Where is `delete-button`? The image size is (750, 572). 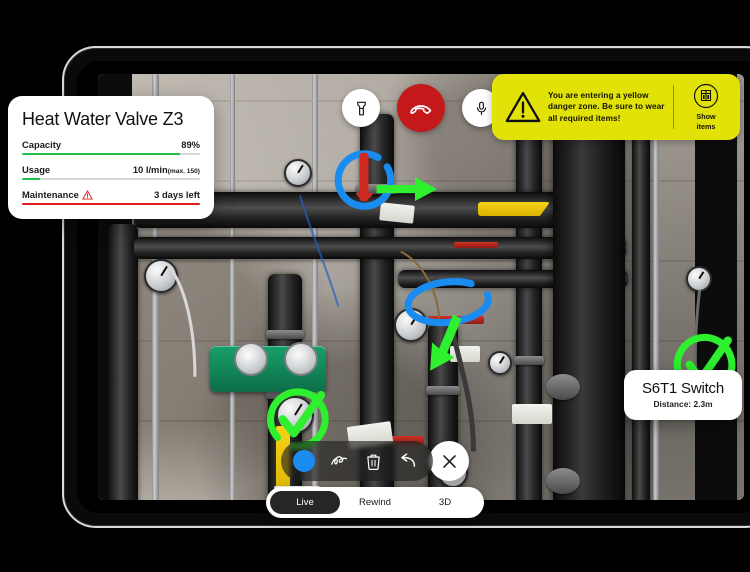 delete-button is located at coordinates (373, 461).